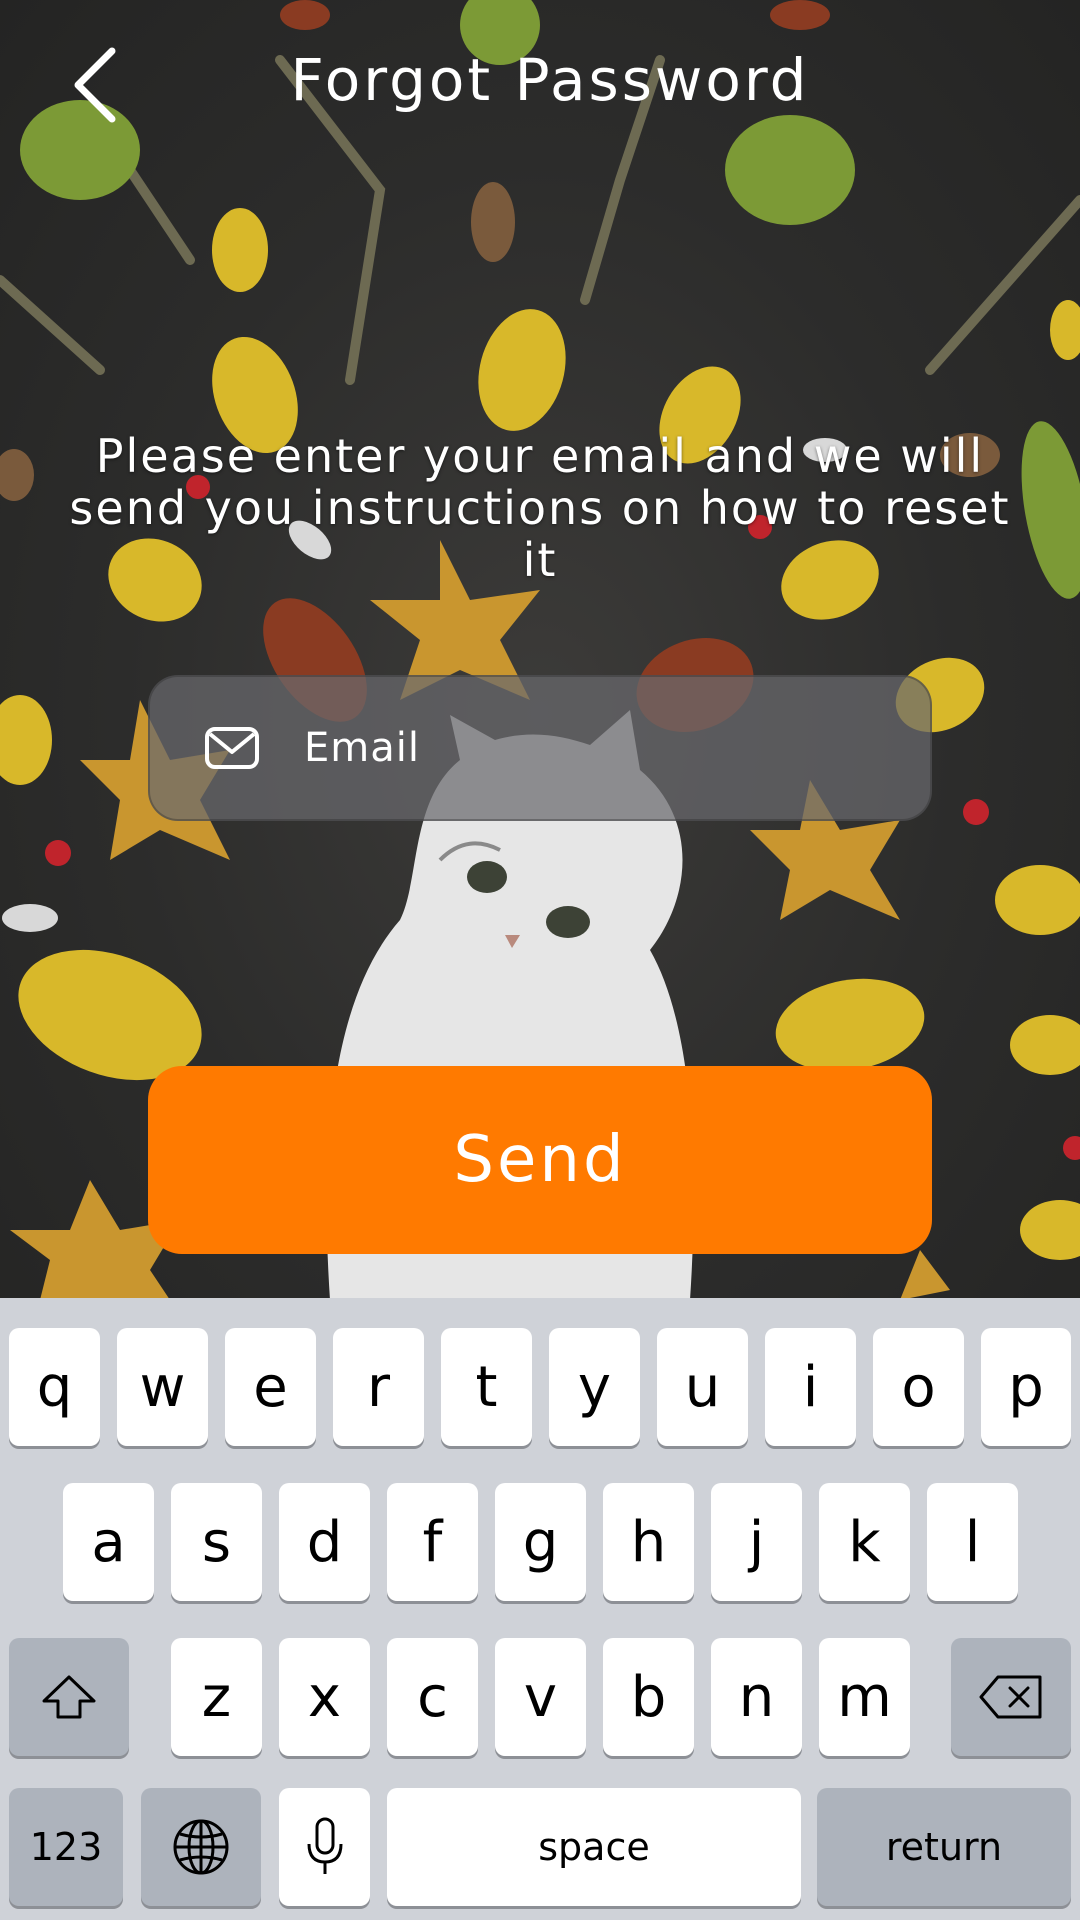  What do you see at coordinates (864, 1697) in the screenshot?
I see `key-m: m` at bounding box center [864, 1697].